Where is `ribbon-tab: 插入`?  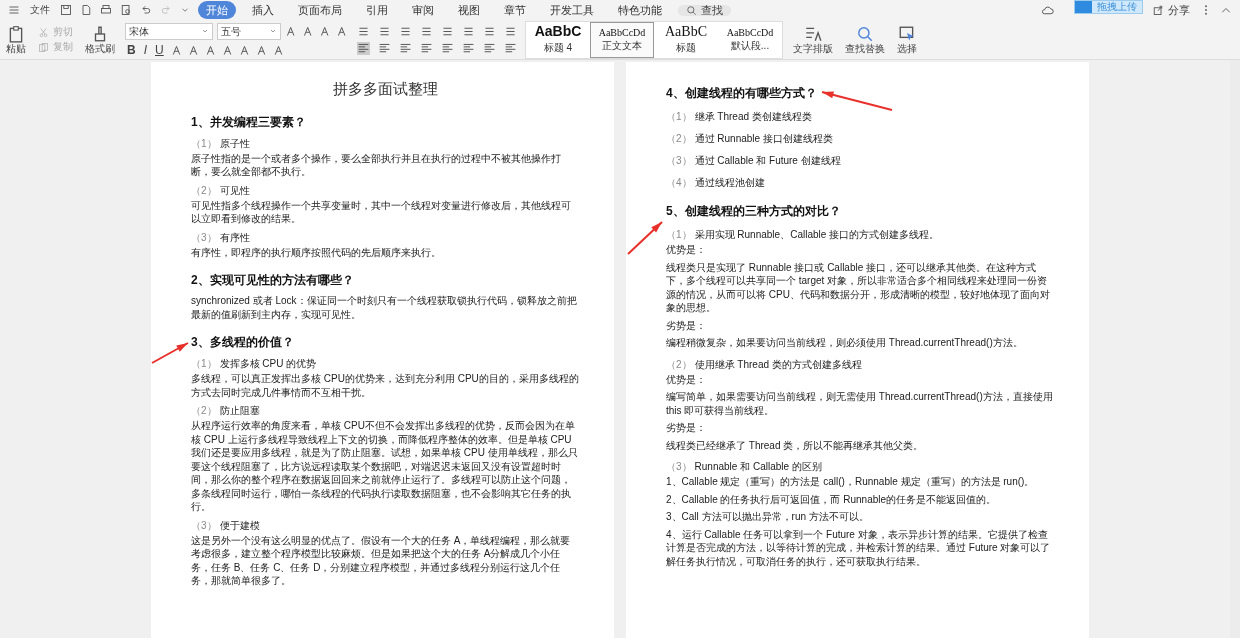
ribbon-tab: 插入 is located at coordinates (263, 10).